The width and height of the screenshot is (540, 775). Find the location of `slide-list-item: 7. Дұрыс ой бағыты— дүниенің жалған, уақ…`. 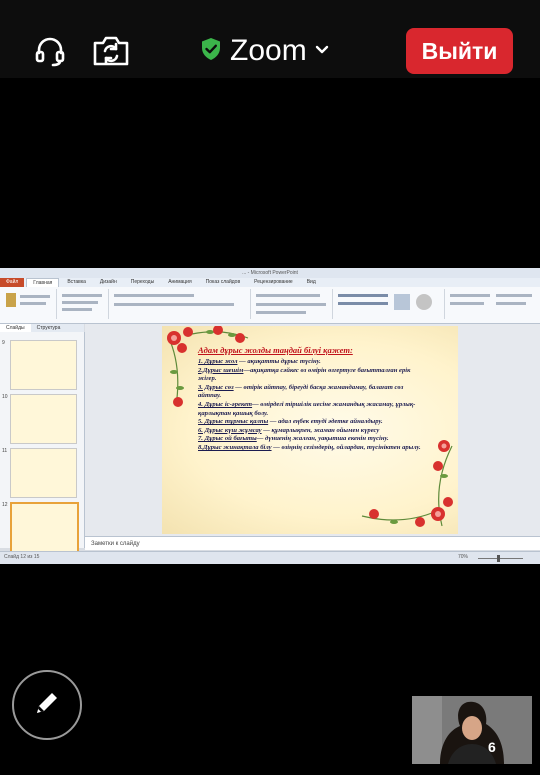

slide-list-item: 7. Дұрыс ой бағыты— дүниенің жалған, уақ… is located at coordinates (312, 439).